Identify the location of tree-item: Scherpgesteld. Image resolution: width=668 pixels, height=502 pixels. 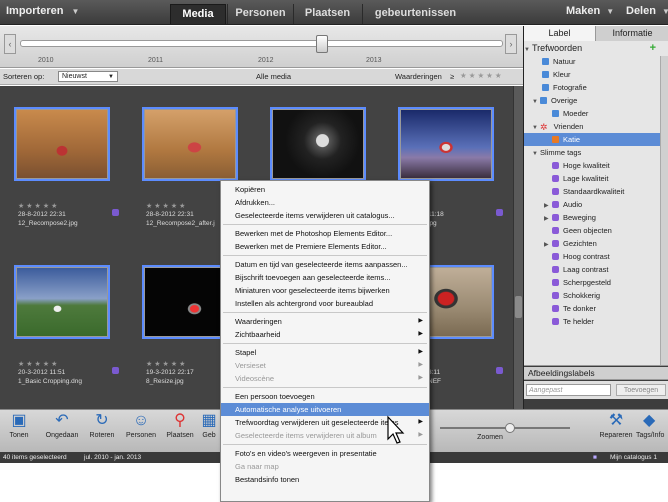
(592, 282).